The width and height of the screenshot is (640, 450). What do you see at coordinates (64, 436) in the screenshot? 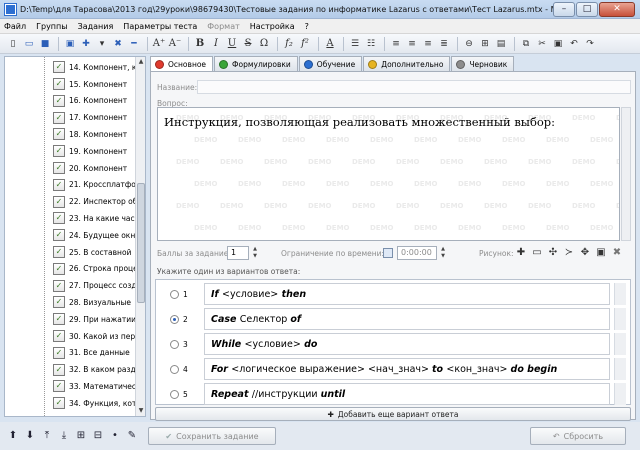
I see `move-bottom-icon: ⤓` at bounding box center [64, 436].